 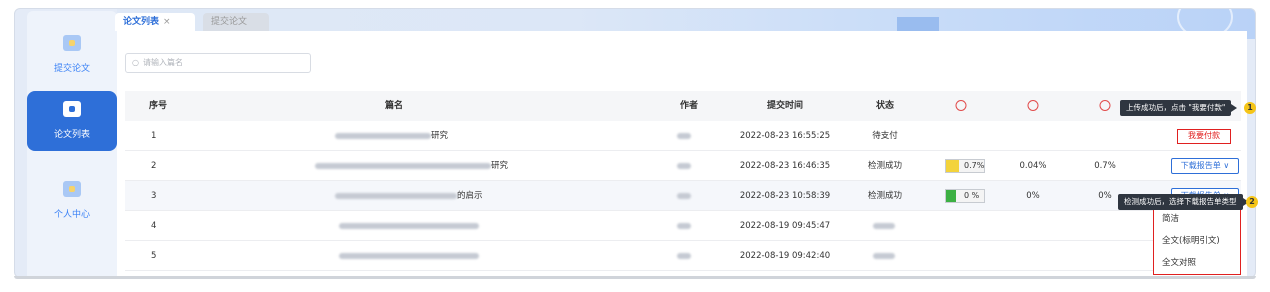 I want to click on similarity-bar: 0.7%, so click(x=965, y=166).